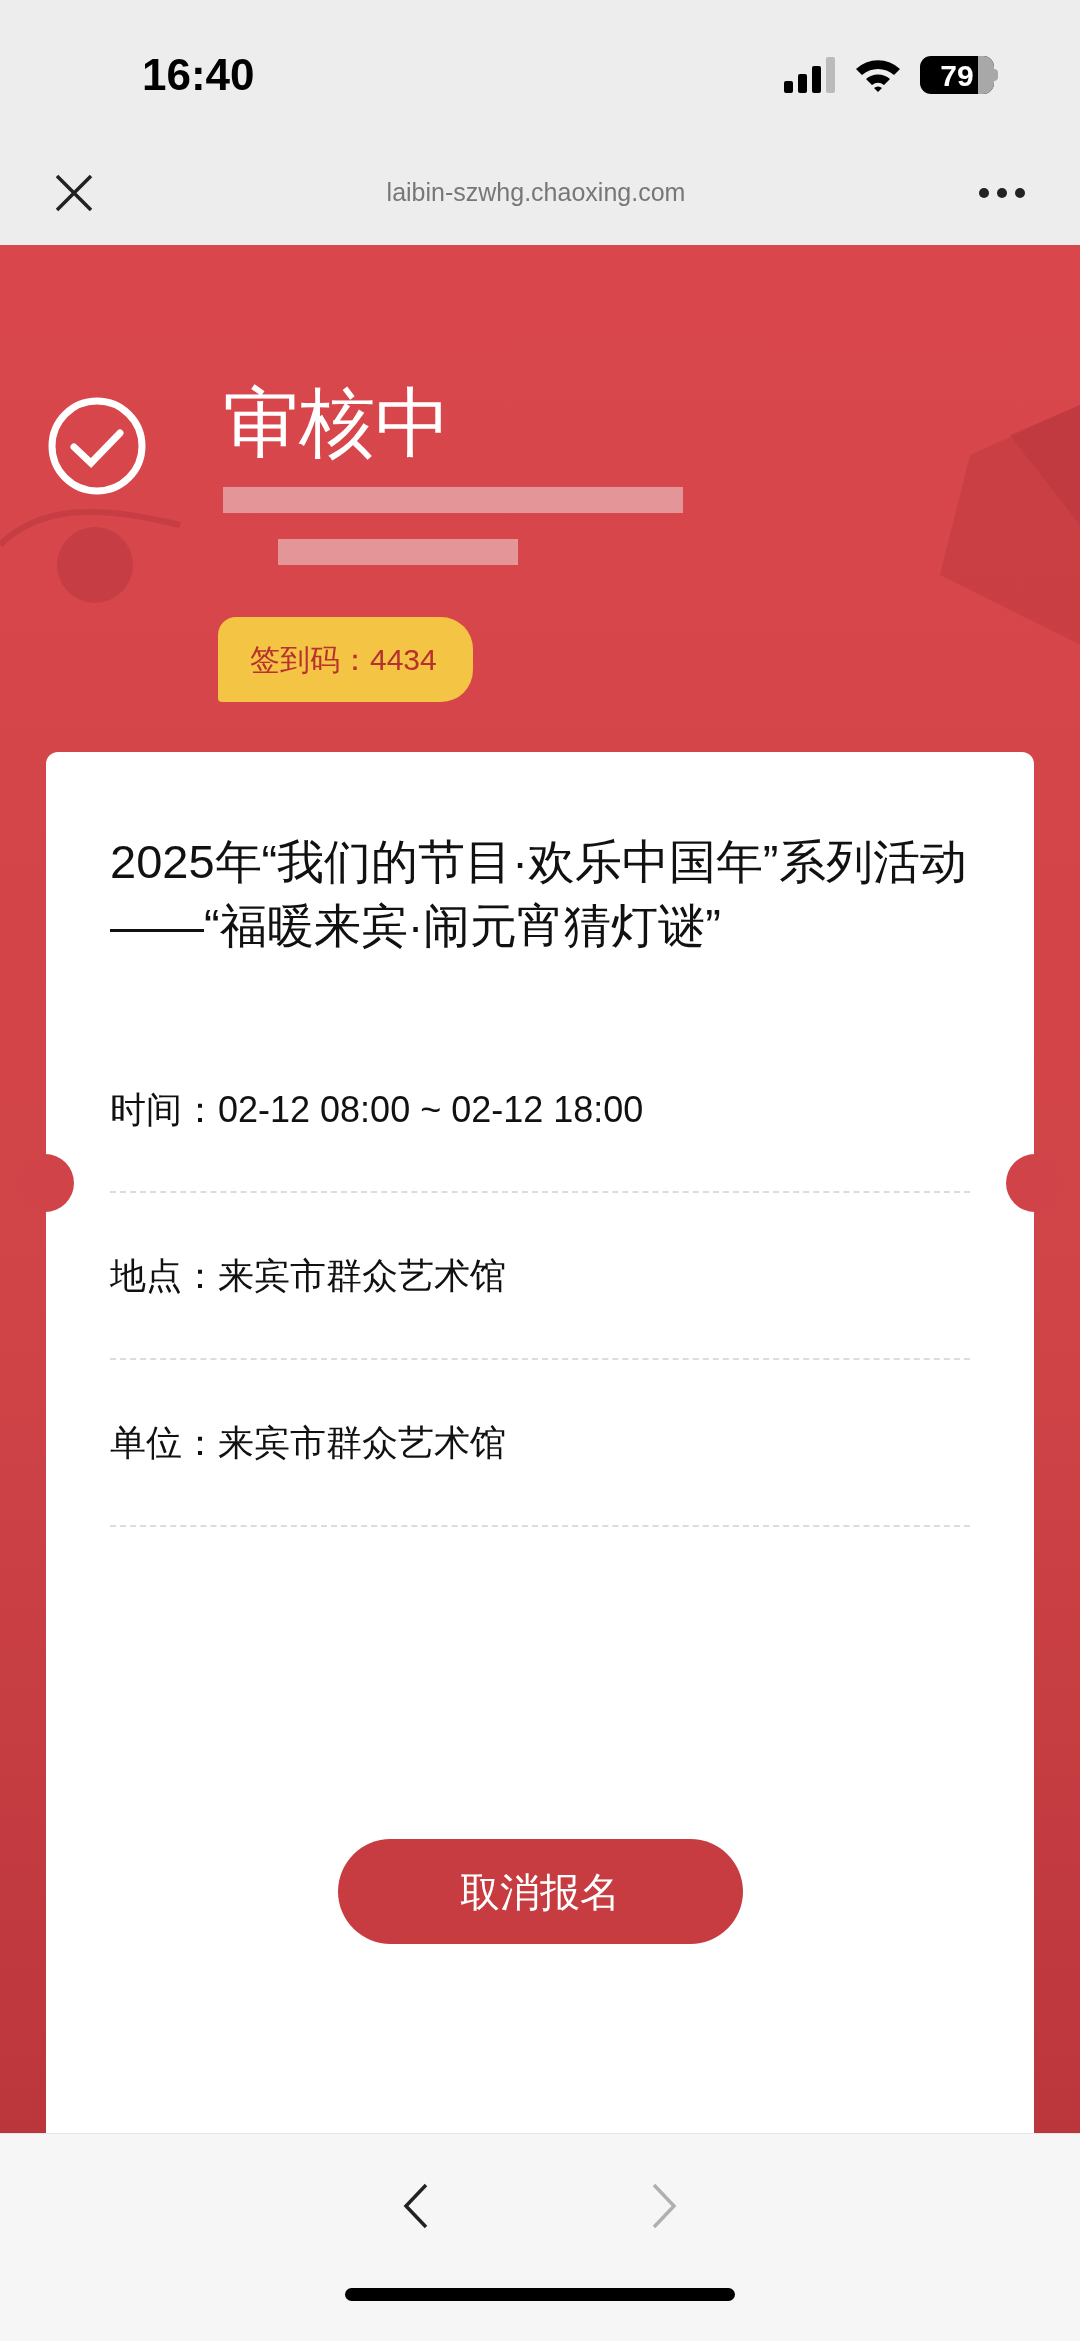 The width and height of the screenshot is (1080, 2341). Describe the element at coordinates (377, 1110) in the screenshot. I see `detail-text: 时间：02-12 08:00 ~ 02-12 18:00` at that location.